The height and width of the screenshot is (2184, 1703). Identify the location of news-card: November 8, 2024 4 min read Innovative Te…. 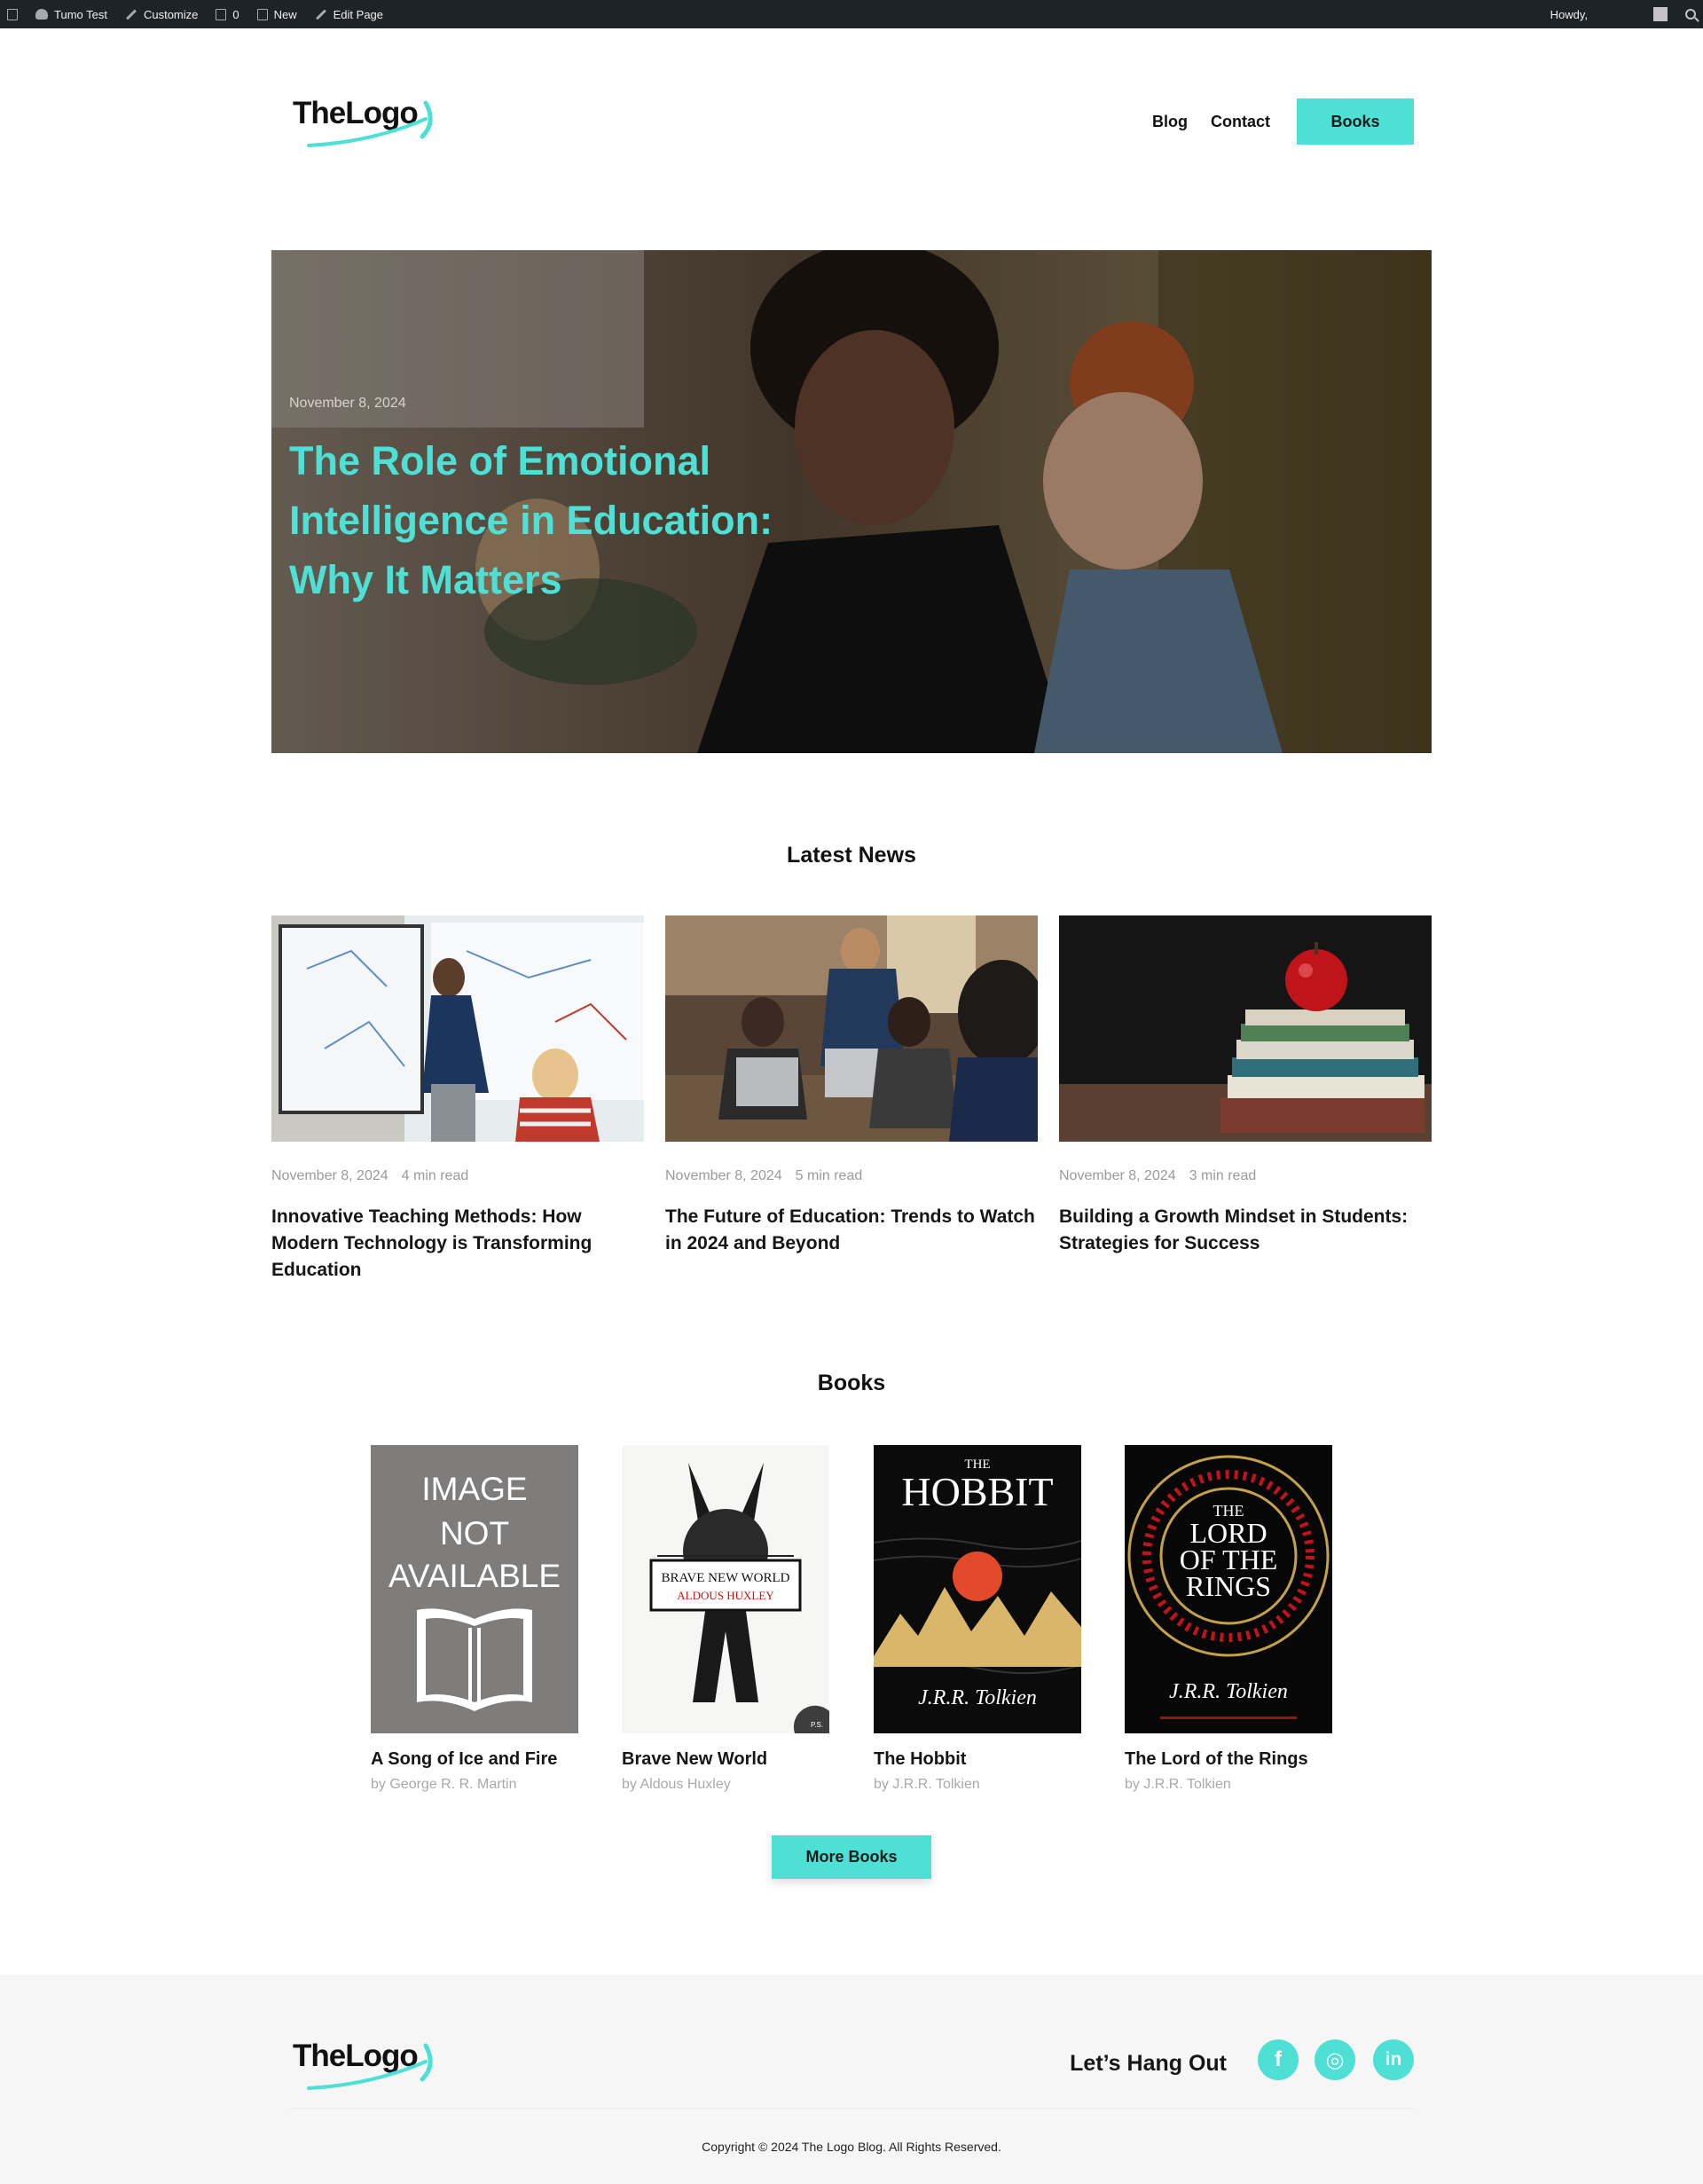
(457, 1099).